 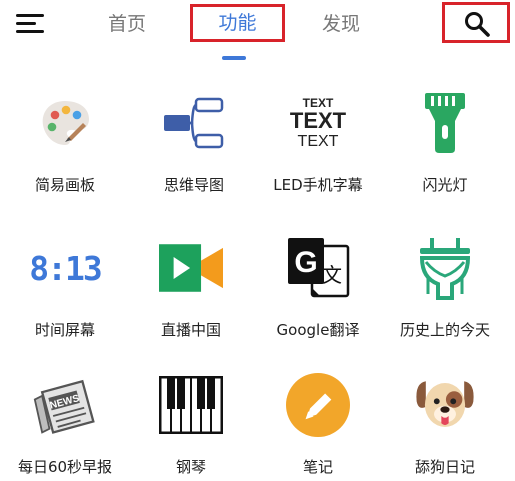 I want to click on feature-label: 笔记, so click(x=317, y=467).